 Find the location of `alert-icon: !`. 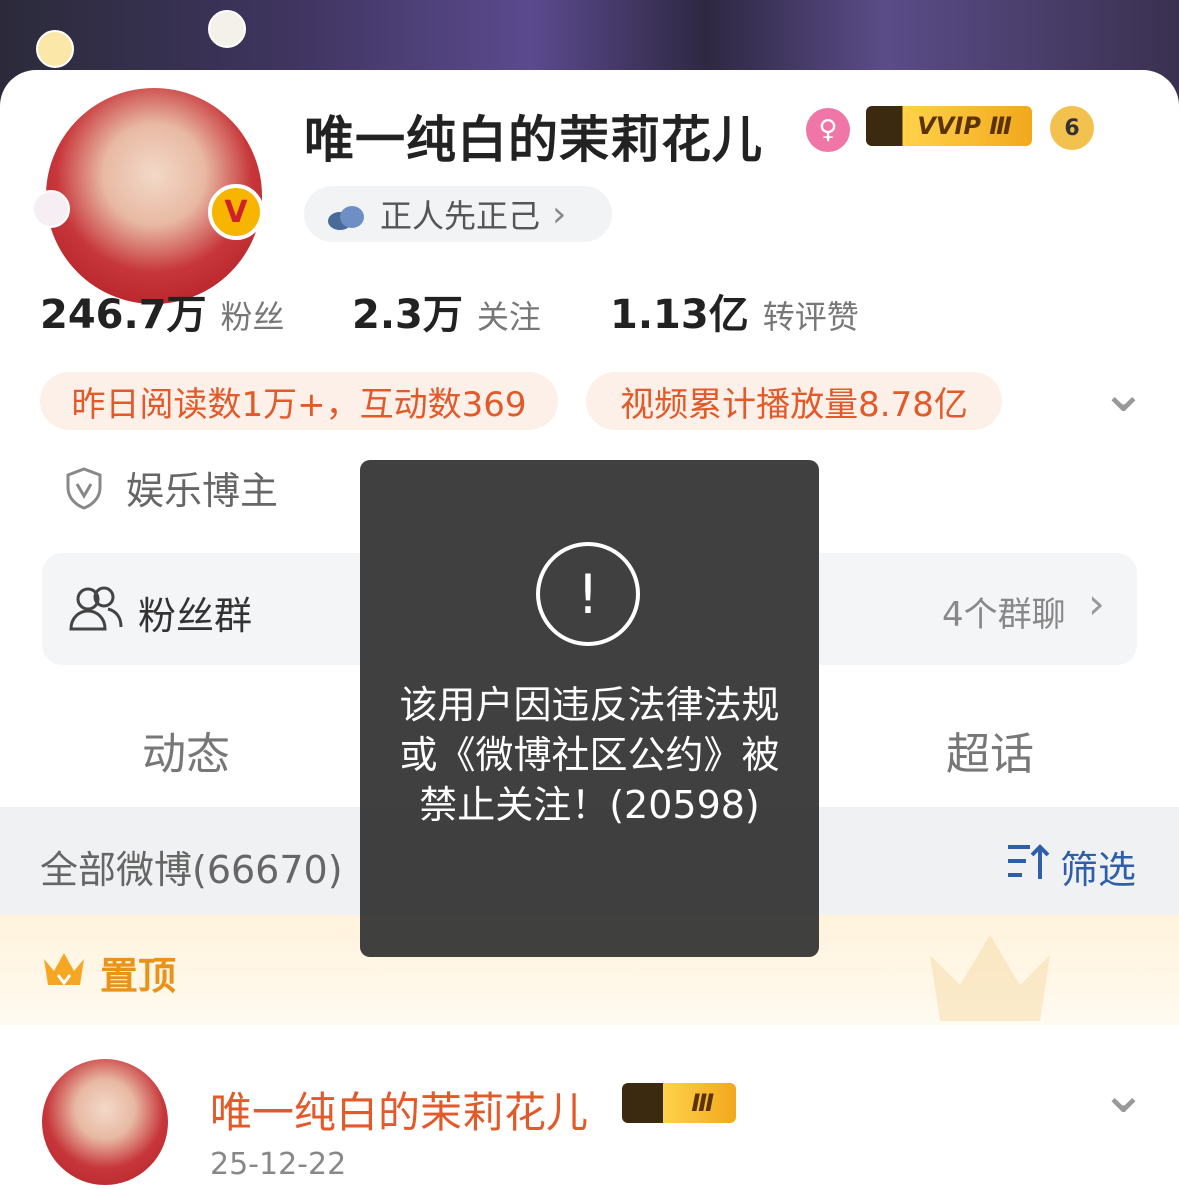

alert-icon: ! is located at coordinates (588, 594).